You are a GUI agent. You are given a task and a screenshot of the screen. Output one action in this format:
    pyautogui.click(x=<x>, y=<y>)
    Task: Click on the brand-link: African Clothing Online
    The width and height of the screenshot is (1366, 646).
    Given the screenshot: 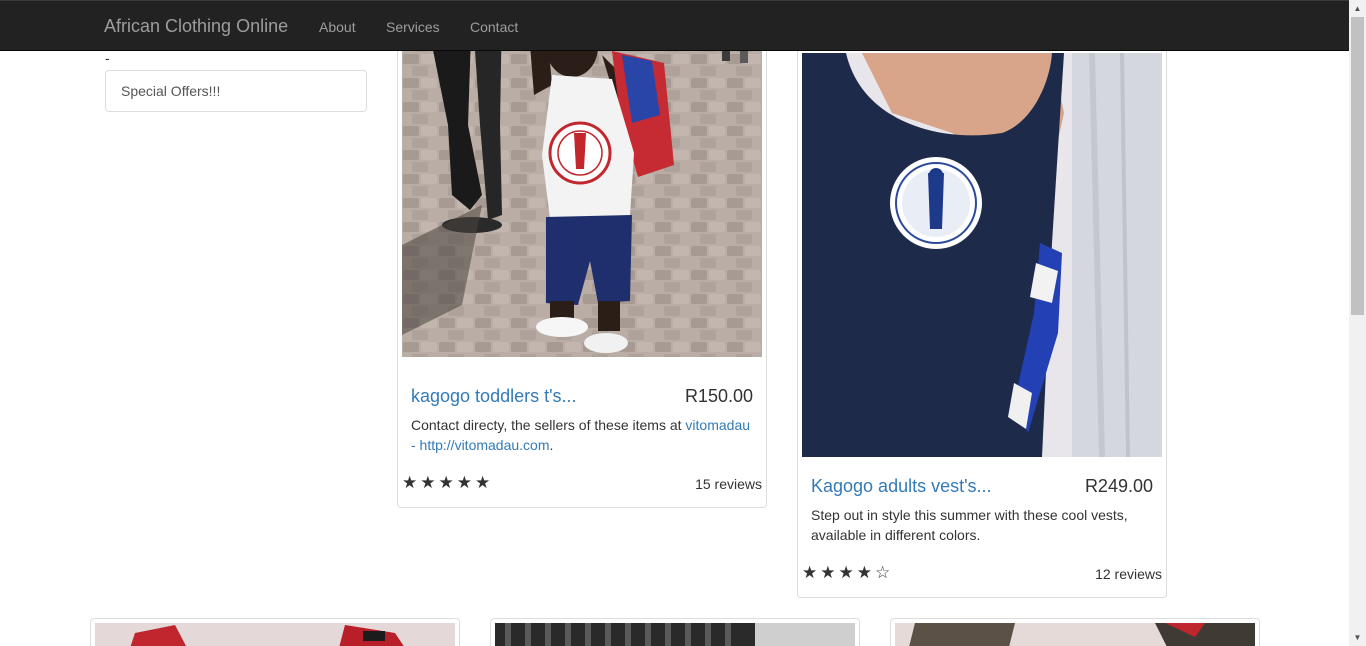 What is the action you would take?
    pyautogui.click(x=196, y=26)
    